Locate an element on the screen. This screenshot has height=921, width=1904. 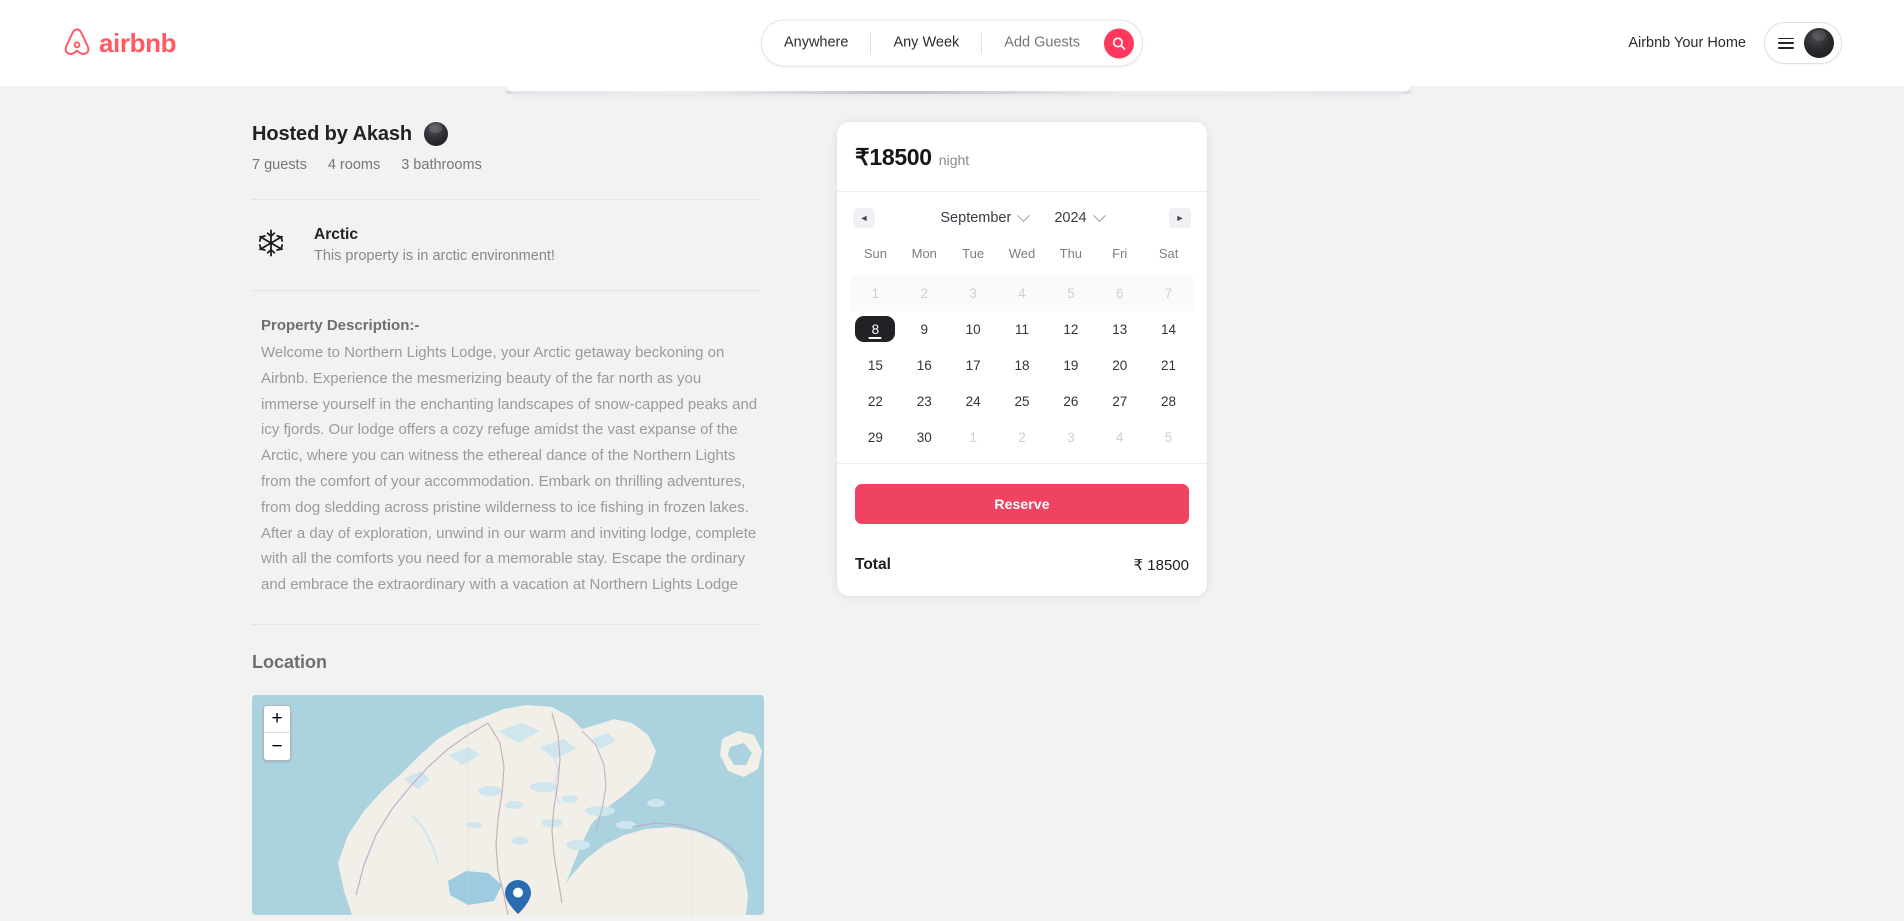
total-value: ₹ 18500 is located at coordinates (1161, 565).